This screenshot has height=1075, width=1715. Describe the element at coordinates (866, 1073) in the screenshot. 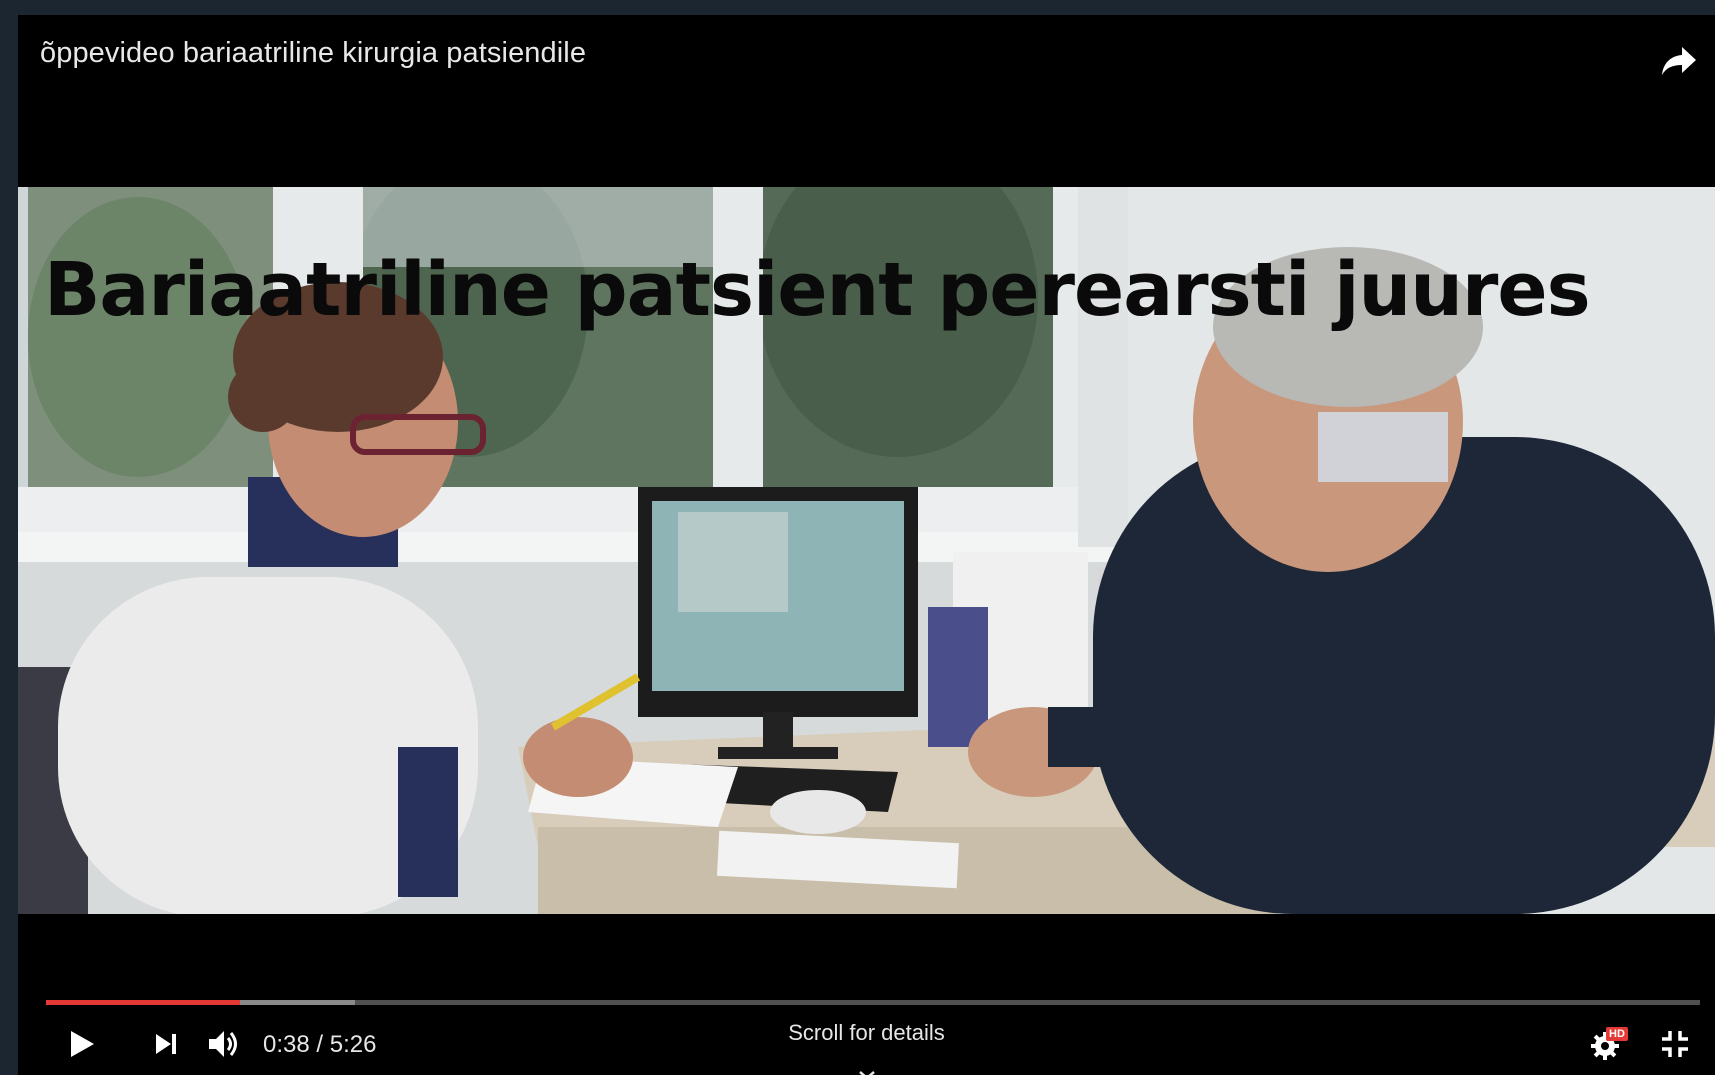

I see `chevron-down-icon` at that location.